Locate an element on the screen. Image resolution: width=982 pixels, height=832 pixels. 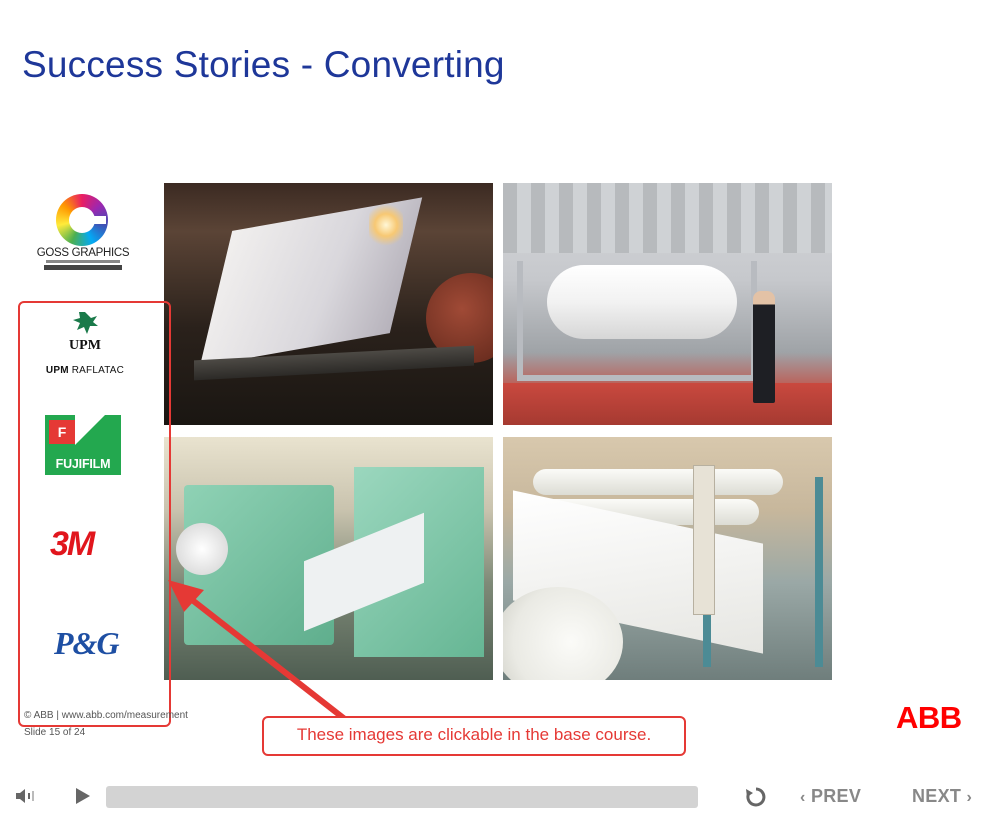
photo-ceiling is located at coordinates (667, 218).